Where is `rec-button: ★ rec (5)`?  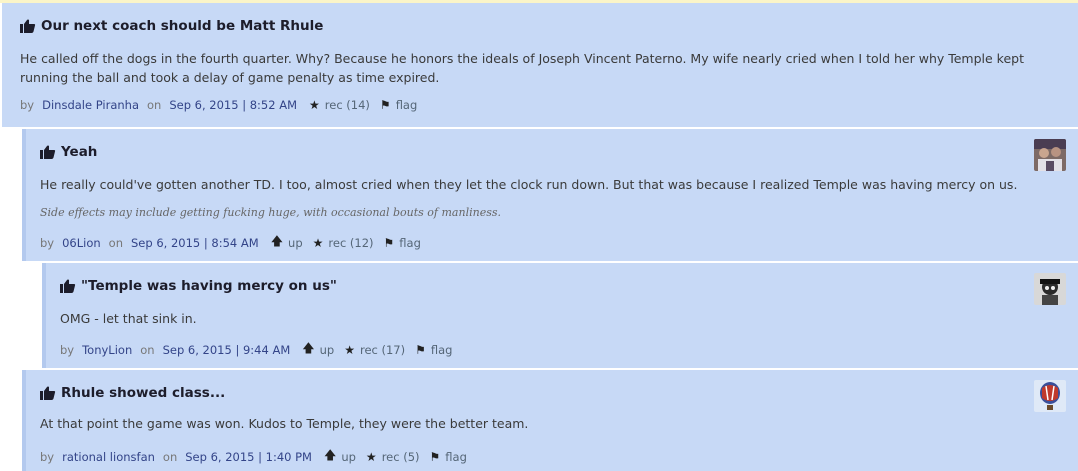
rec-button: ★ rec (5) is located at coordinates (393, 457).